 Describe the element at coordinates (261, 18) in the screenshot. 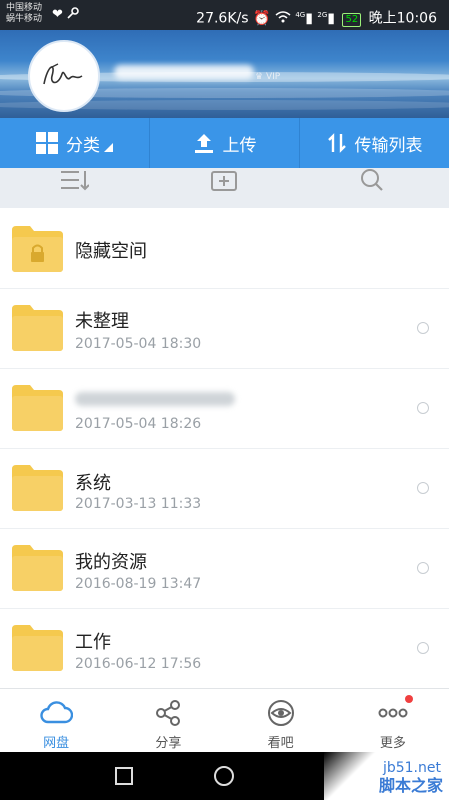

I see `alarm-icon: ⏰` at that location.